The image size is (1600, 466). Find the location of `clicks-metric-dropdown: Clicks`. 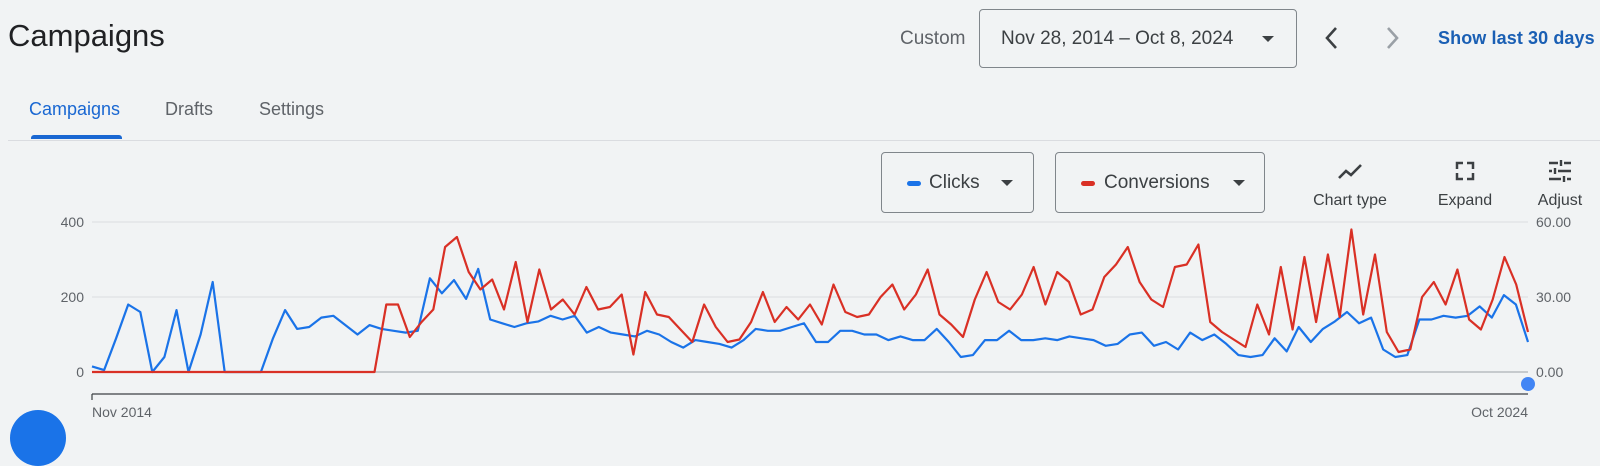

clicks-metric-dropdown: Clicks is located at coordinates (957, 182).